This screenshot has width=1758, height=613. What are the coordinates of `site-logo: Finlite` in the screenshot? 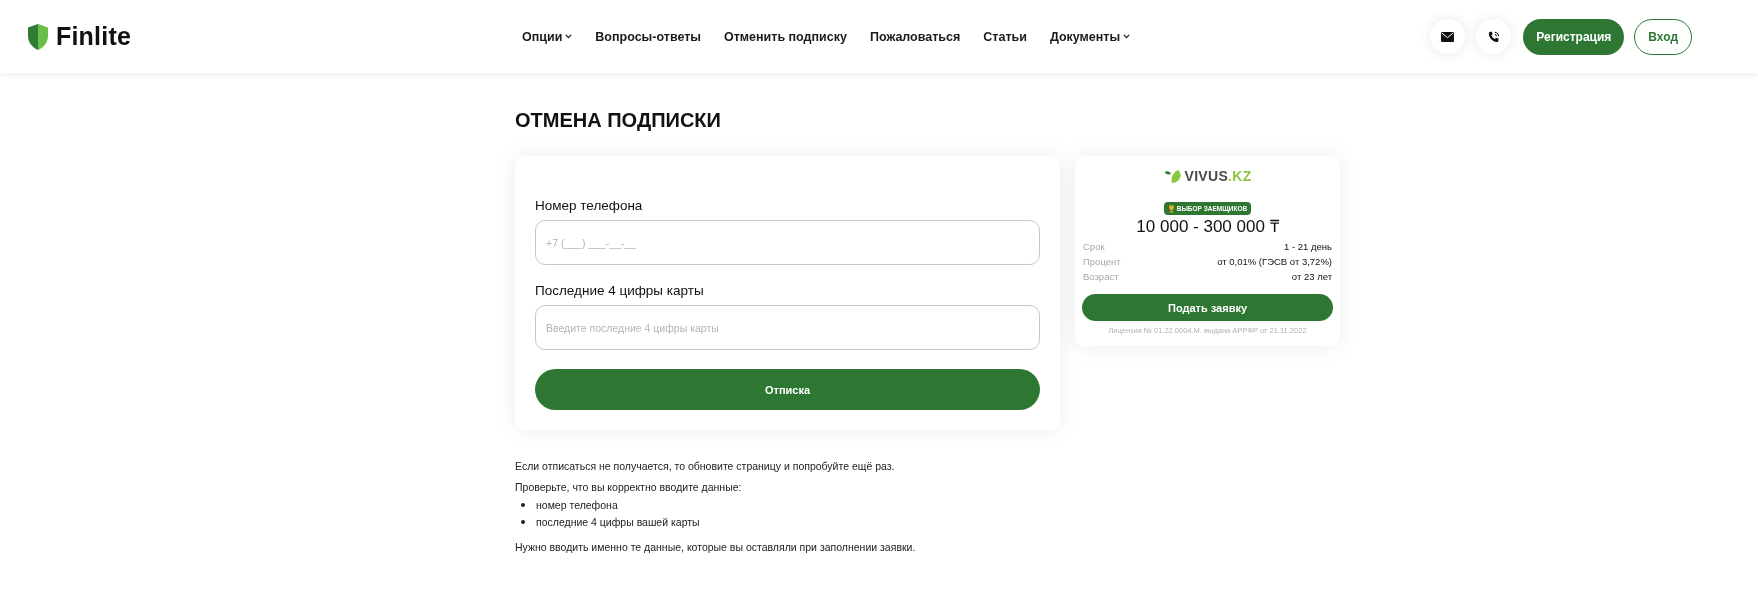 It's located at (93, 36).